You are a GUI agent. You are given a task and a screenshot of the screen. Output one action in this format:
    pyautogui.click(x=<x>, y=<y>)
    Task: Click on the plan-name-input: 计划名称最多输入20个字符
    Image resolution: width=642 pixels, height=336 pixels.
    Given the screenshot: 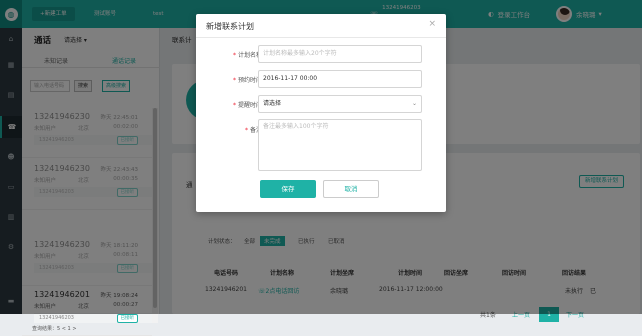 What is the action you would take?
    pyautogui.click(x=340, y=54)
    